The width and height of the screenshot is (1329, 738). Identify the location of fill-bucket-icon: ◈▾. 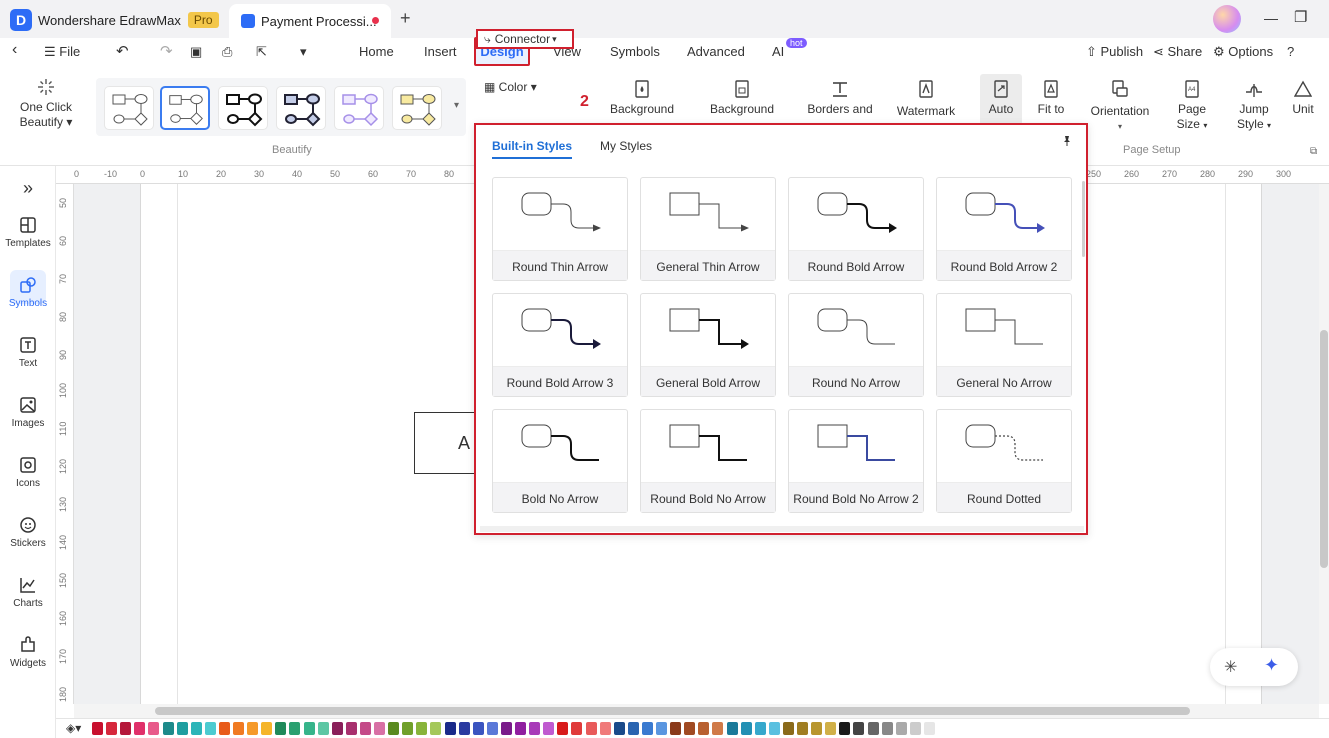
(73, 728).